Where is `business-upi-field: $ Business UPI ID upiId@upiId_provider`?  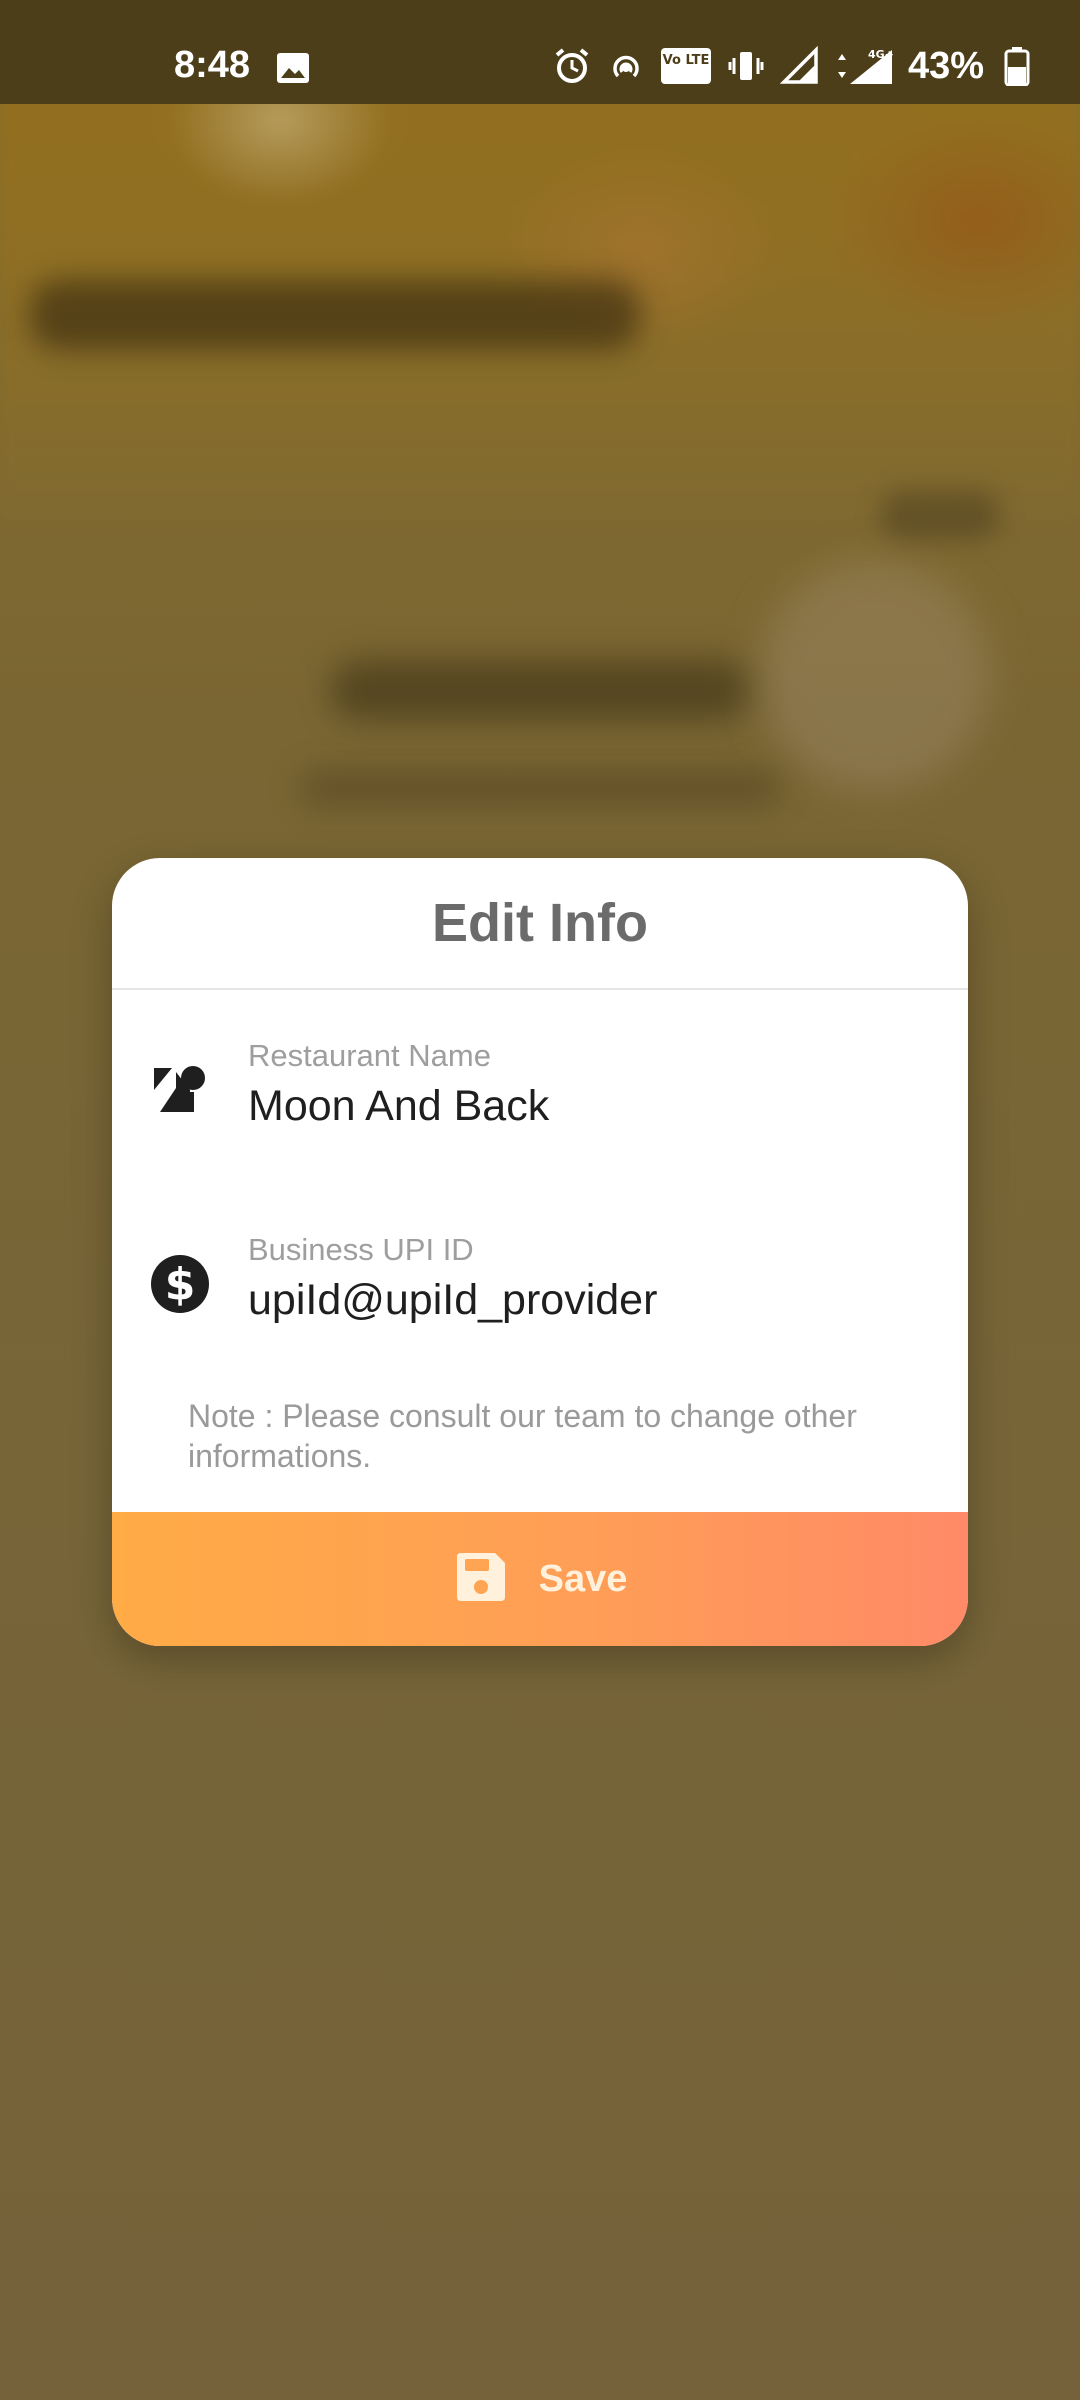
business-upi-field: $ Business UPI ID upiId@upiId_provider is located at coordinates (540, 1302).